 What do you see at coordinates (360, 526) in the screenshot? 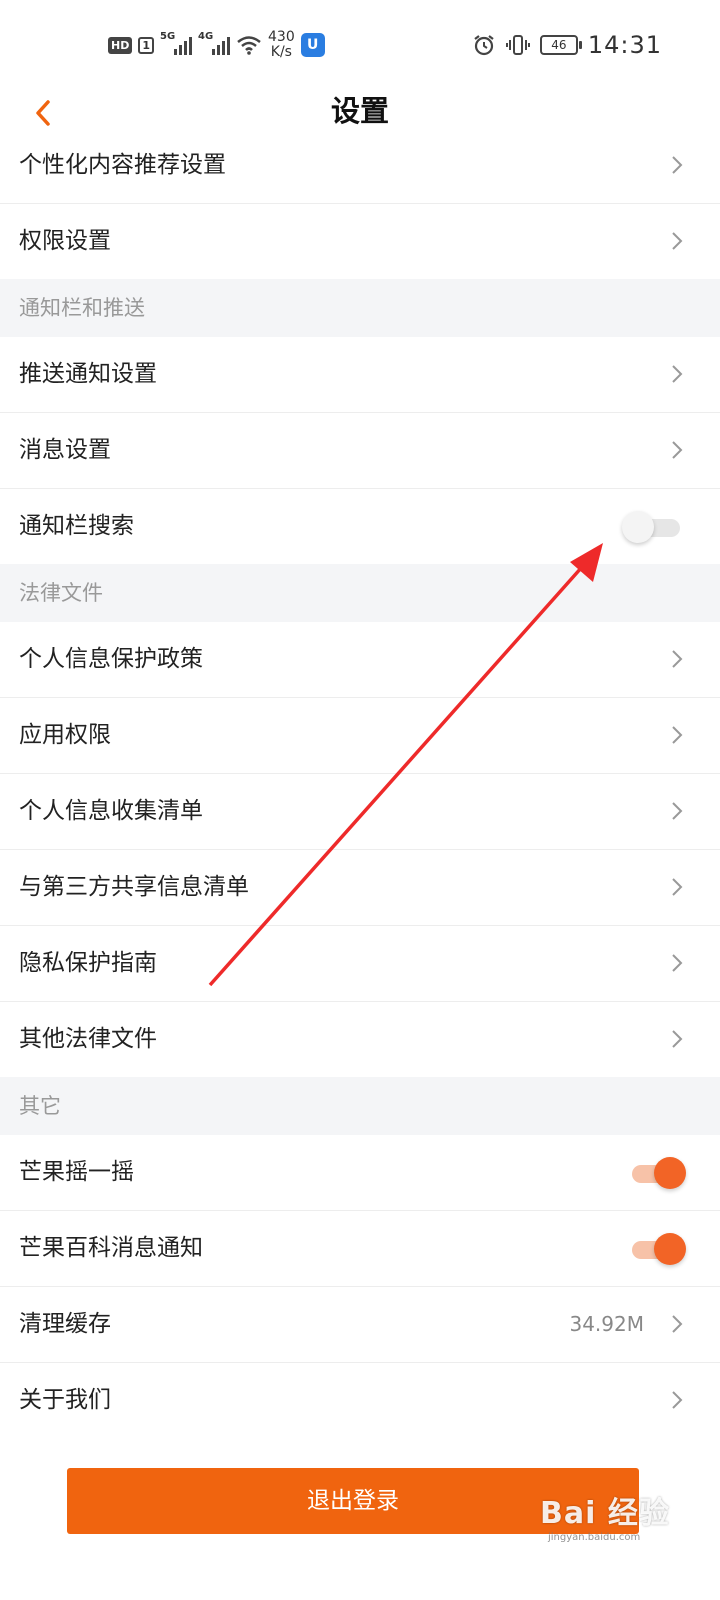
I see `settings-item-notify-search: 通知栏搜索` at bounding box center [360, 526].